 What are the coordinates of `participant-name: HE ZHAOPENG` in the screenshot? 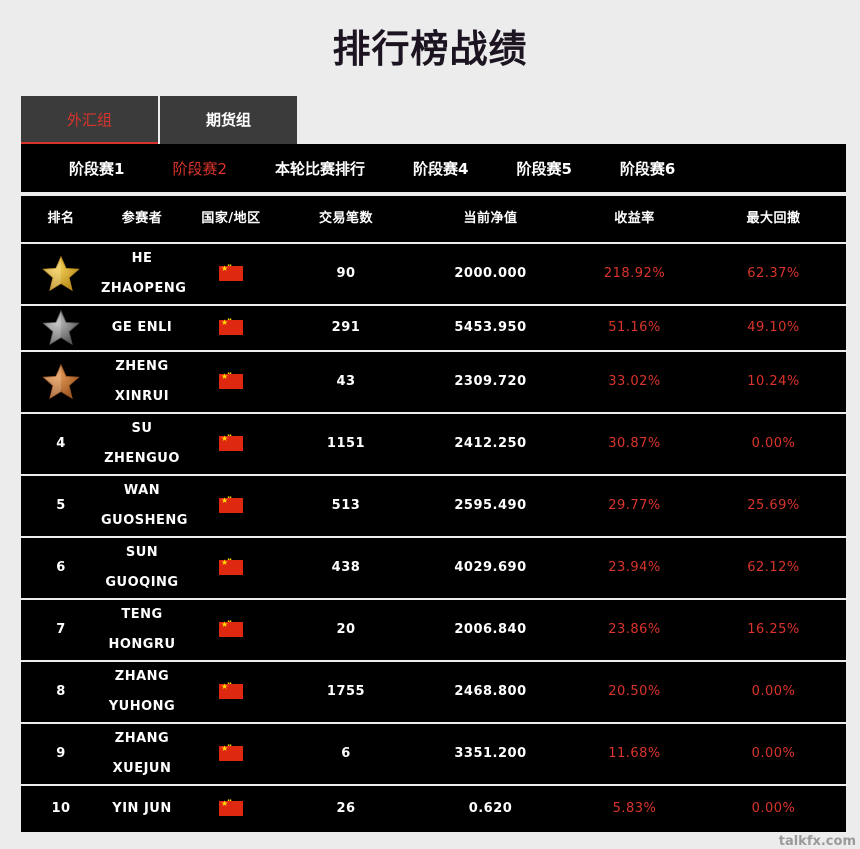 It's located at (144, 274).